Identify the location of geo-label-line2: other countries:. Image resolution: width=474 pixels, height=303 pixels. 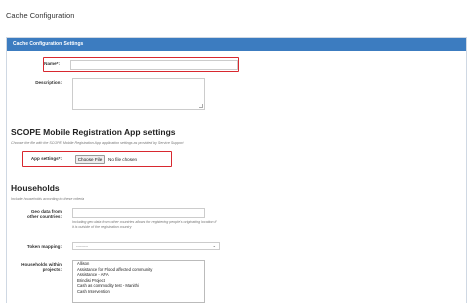
(44, 216).